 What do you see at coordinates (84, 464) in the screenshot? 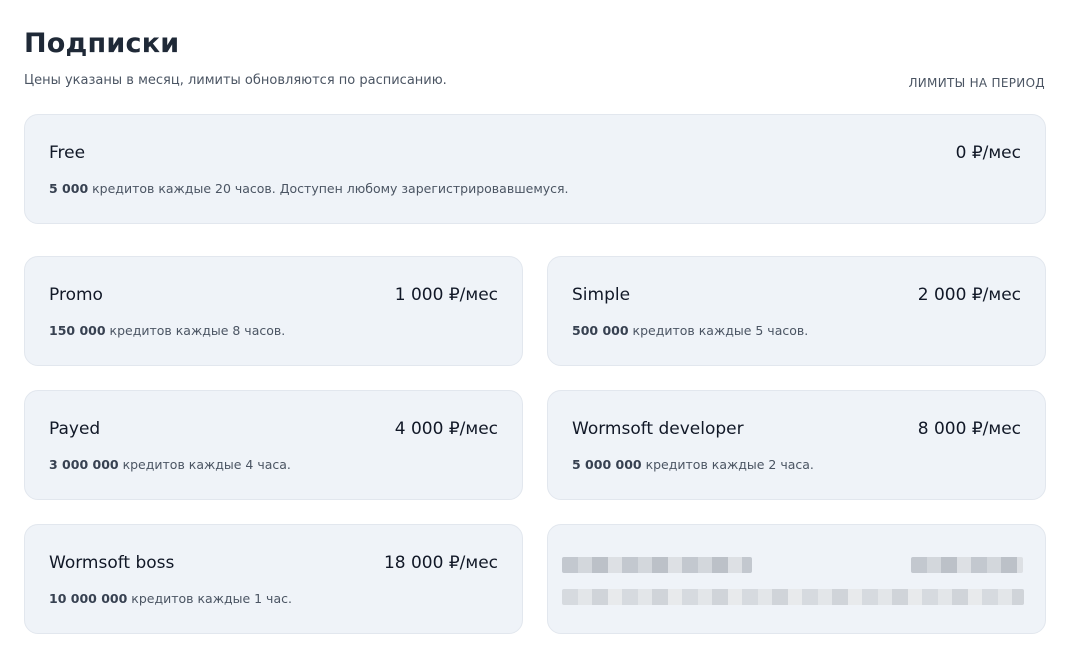
I see `plan-credits: 3 000 000` at bounding box center [84, 464].